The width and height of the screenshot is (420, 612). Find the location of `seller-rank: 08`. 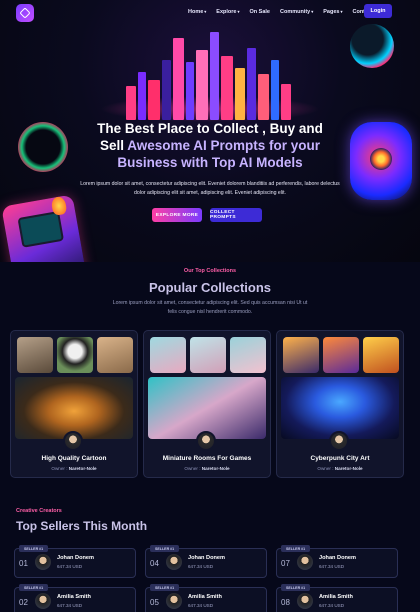

seller-rank: 08 is located at coordinates (285, 602).